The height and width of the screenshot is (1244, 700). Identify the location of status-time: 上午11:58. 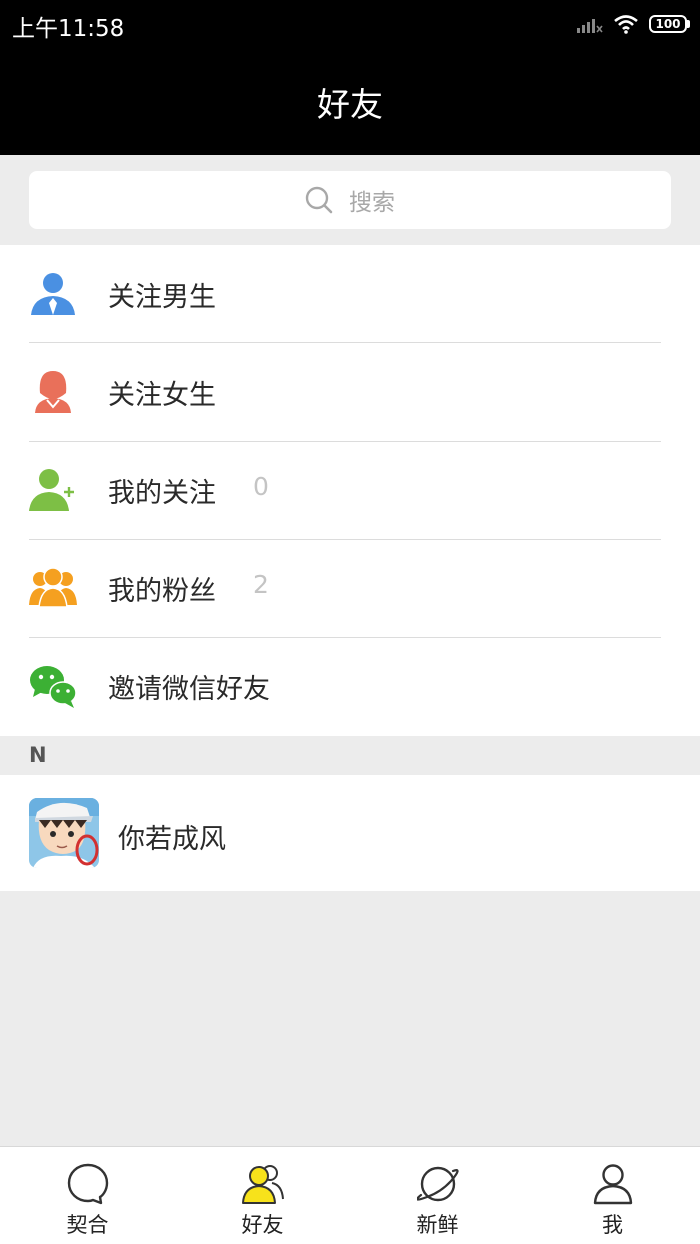
(68, 29).